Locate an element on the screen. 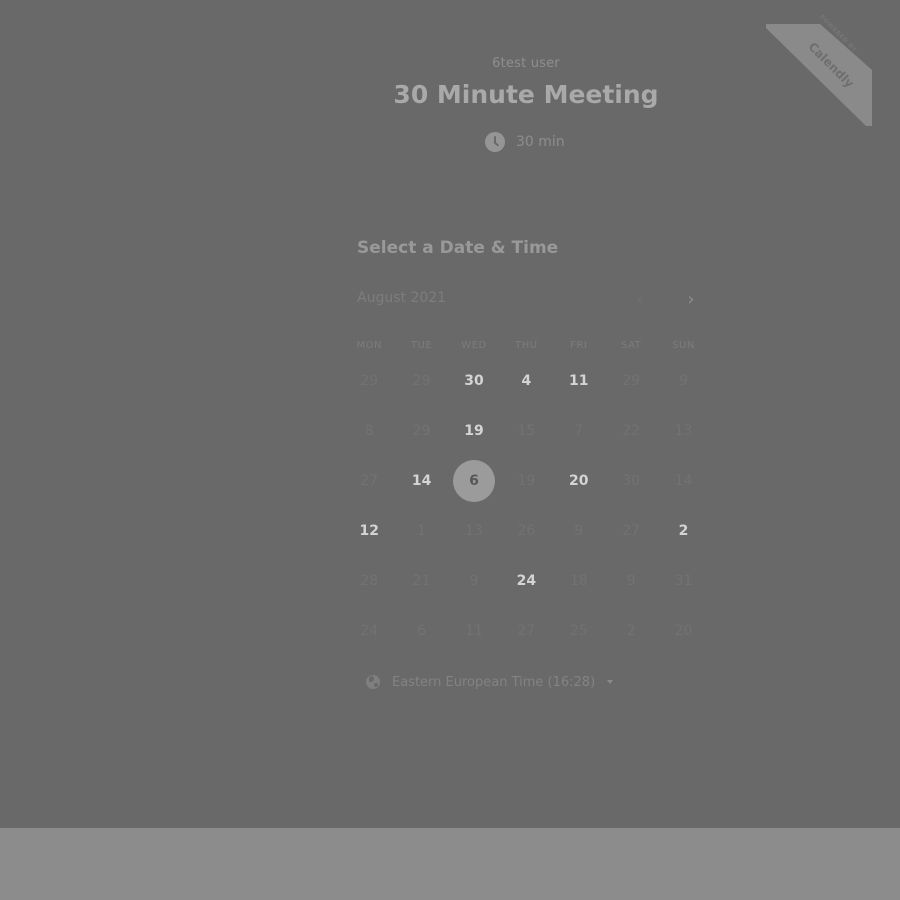 Image resolution: width=900 pixels, height=900 pixels. next-month-button: › is located at coordinates (691, 300).